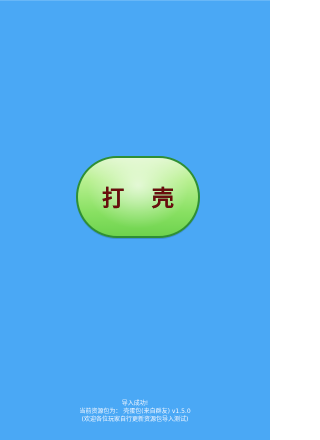 This screenshot has width=320, height=440. I want to click on status-line-current-pack: 当前资源包为： 壳蛋包(来自群友) v1.5.0, so click(135, 411).